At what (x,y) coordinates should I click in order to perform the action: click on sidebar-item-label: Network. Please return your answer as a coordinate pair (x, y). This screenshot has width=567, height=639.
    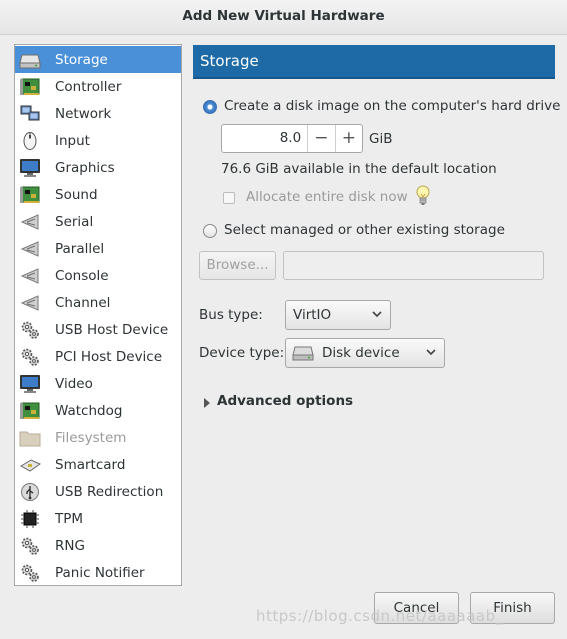
    Looking at the image, I should click on (83, 113).